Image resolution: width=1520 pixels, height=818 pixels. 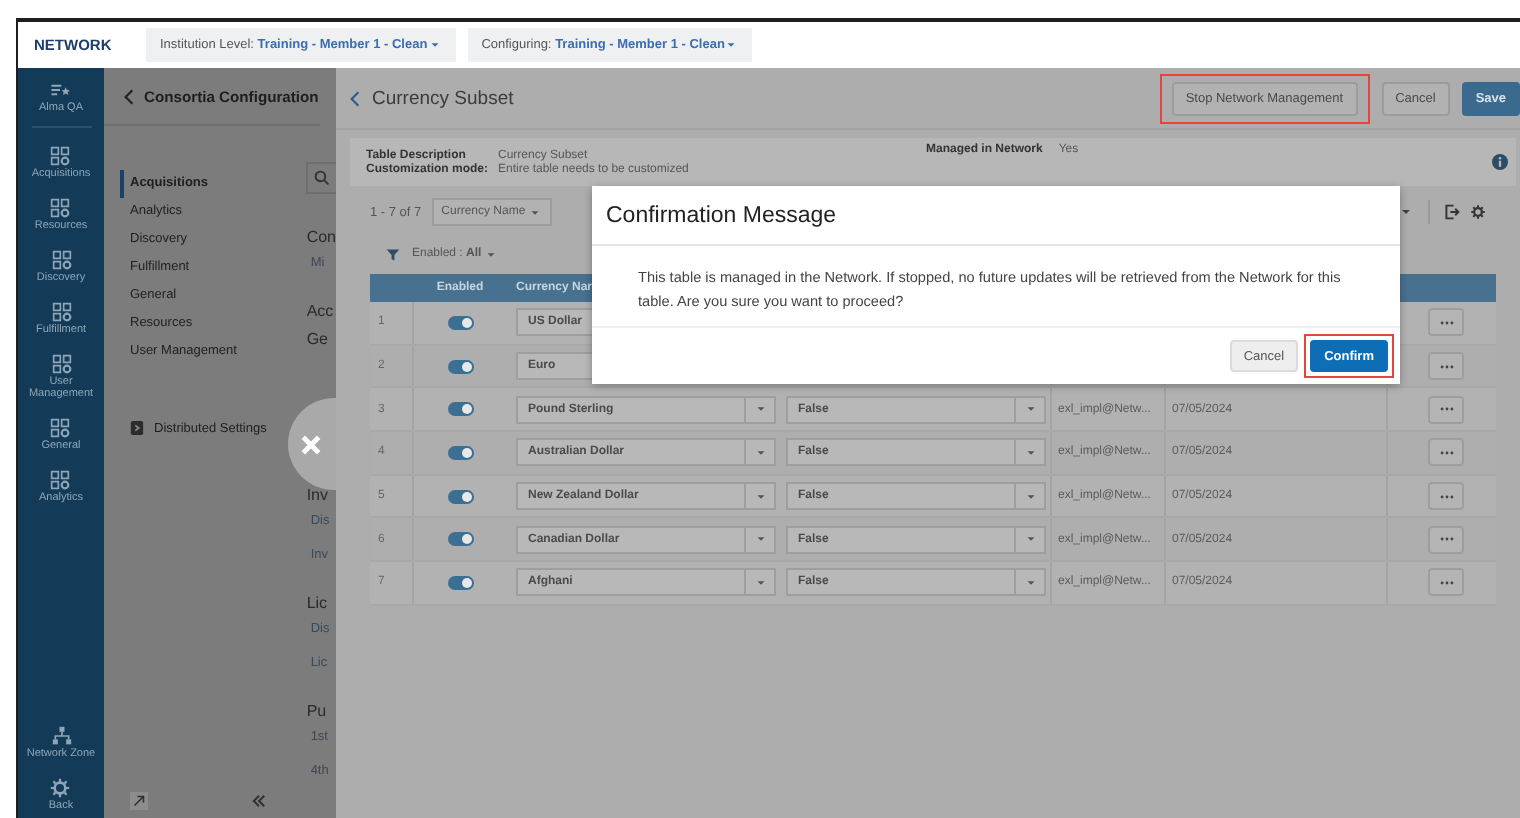 What do you see at coordinates (1500, 162) in the screenshot?
I see `info-icon` at bounding box center [1500, 162].